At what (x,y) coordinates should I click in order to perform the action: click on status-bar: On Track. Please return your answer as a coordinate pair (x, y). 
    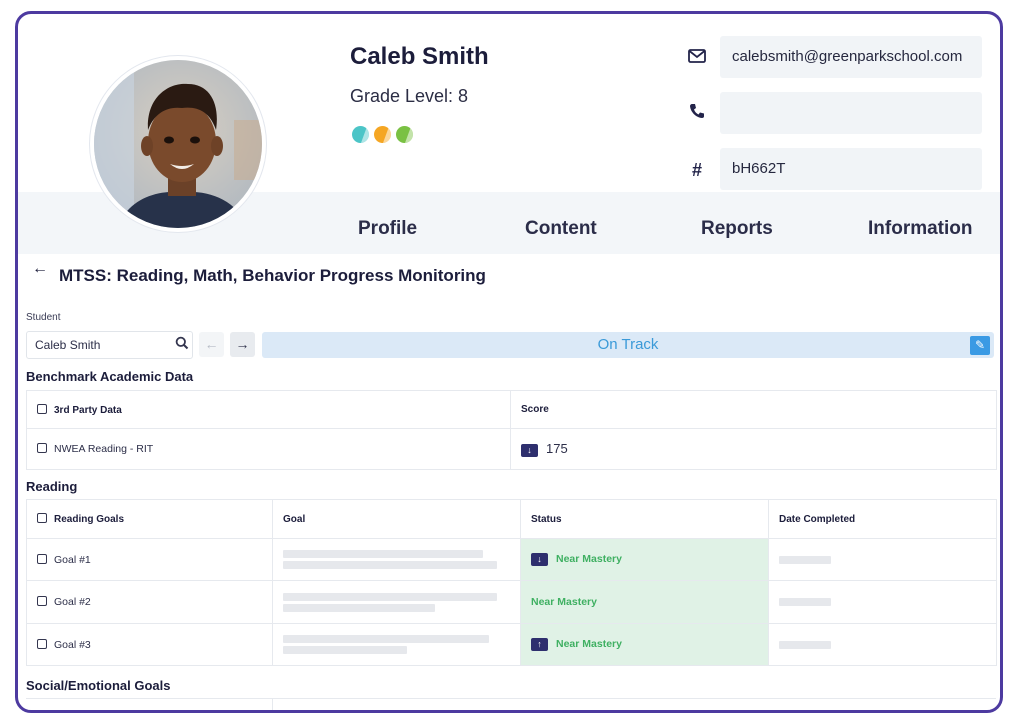
    Looking at the image, I should click on (628, 345).